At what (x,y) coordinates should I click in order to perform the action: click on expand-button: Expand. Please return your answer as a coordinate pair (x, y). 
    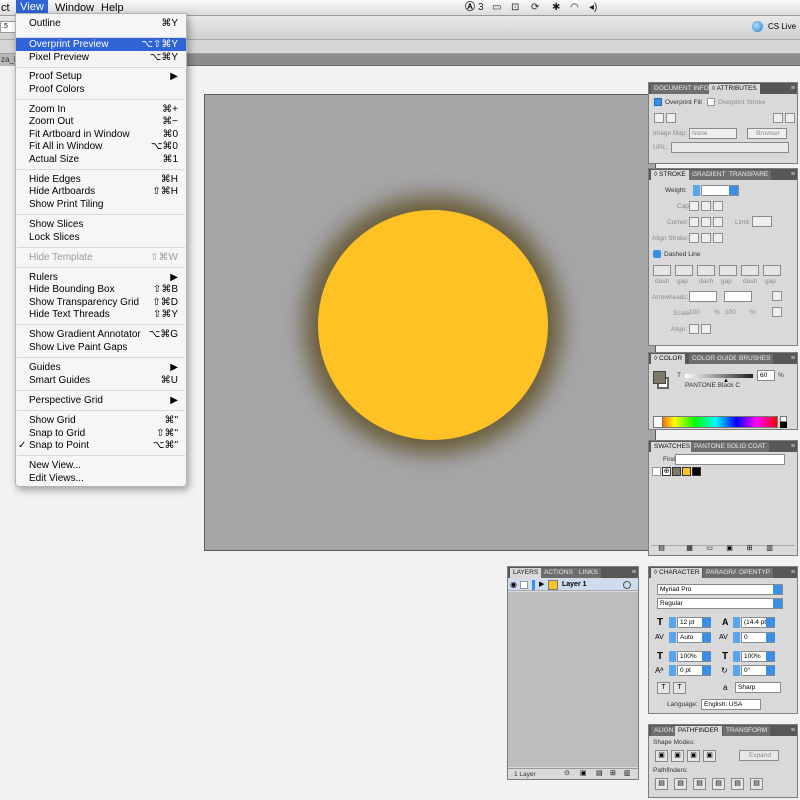
    Looking at the image, I should click on (759, 755).